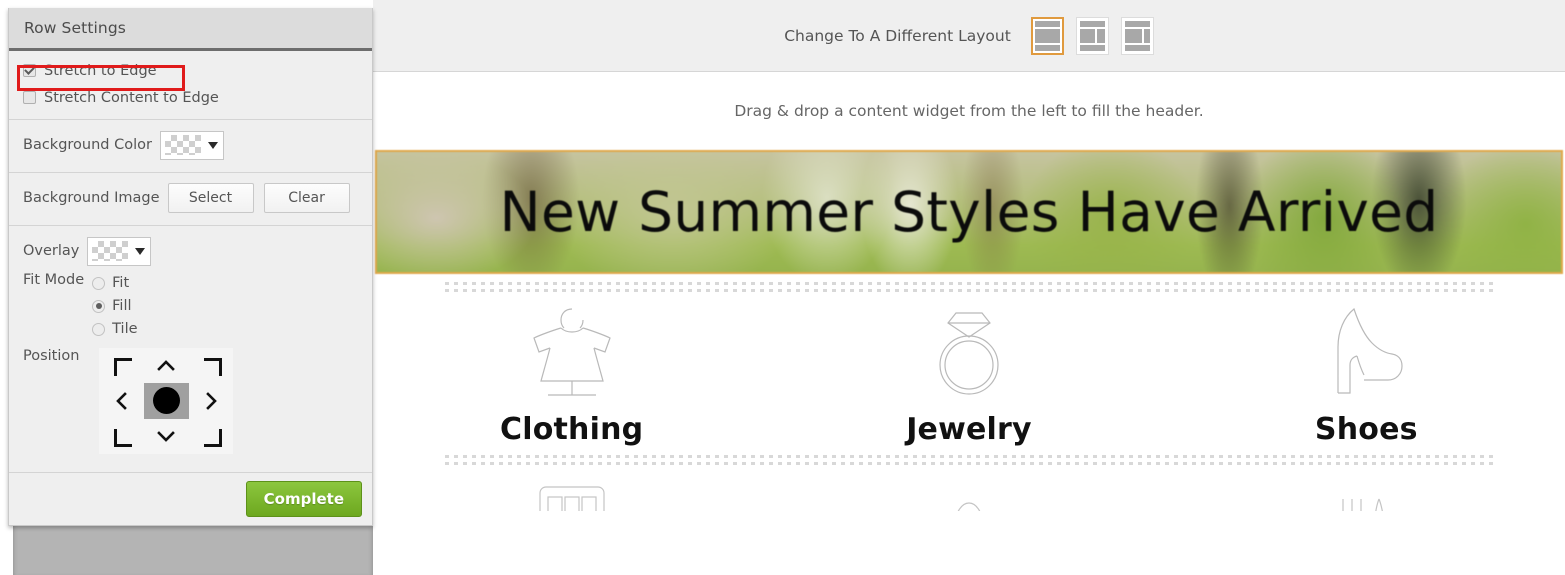  Describe the element at coordinates (306, 198) in the screenshot. I see `clear-image-button: Clear` at that location.